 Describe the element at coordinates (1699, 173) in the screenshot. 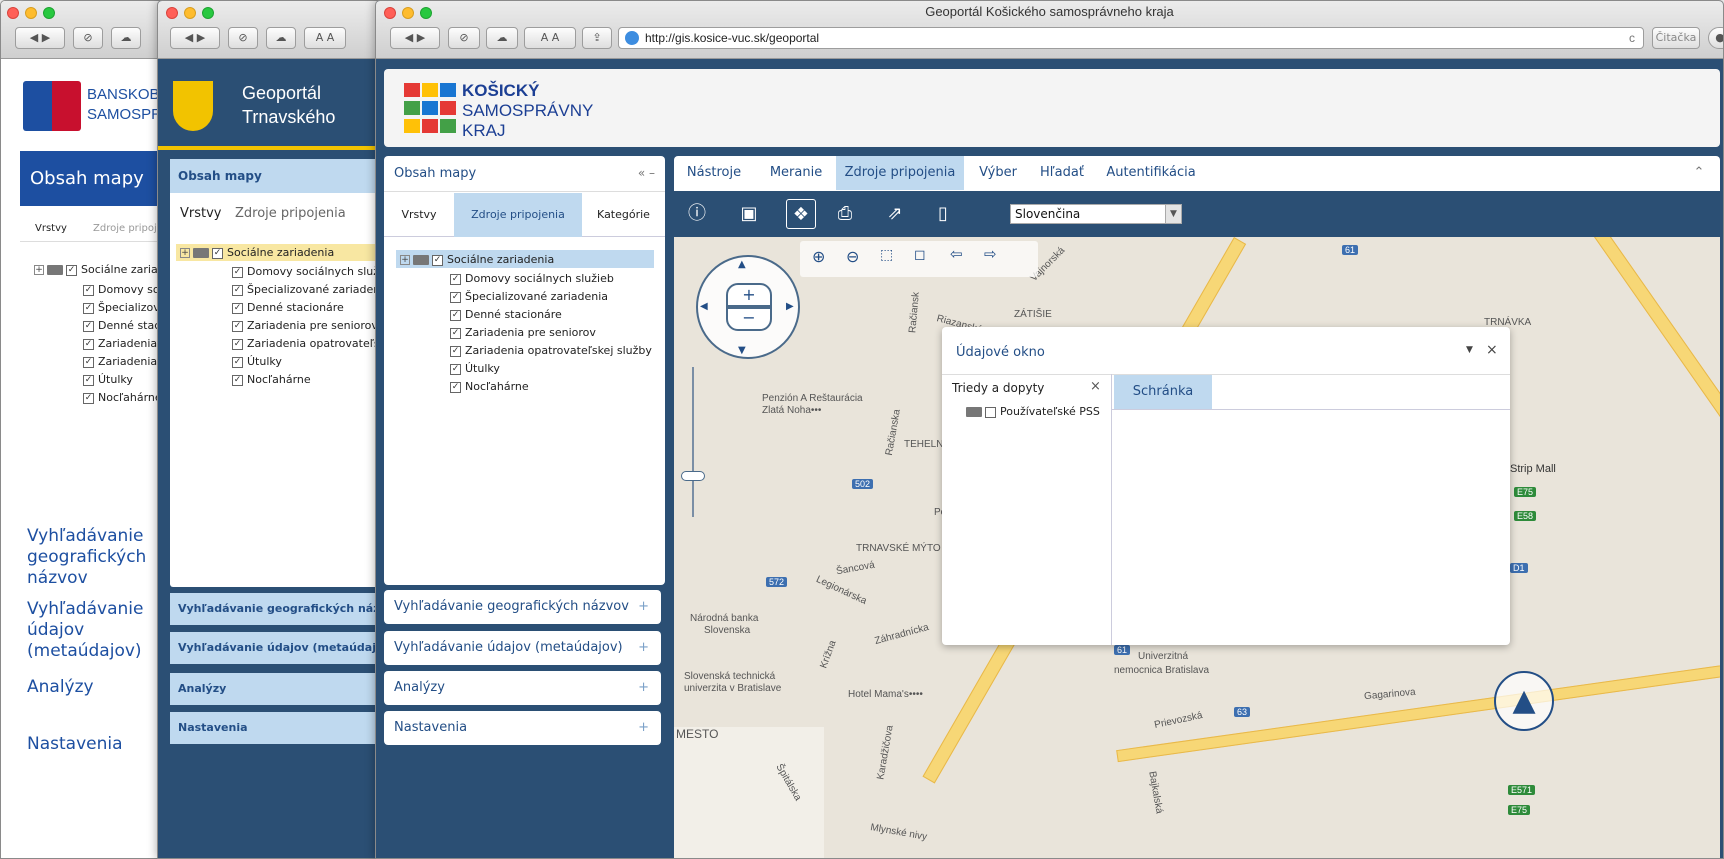

I see `collapse-up-icon: ⌃` at that location.